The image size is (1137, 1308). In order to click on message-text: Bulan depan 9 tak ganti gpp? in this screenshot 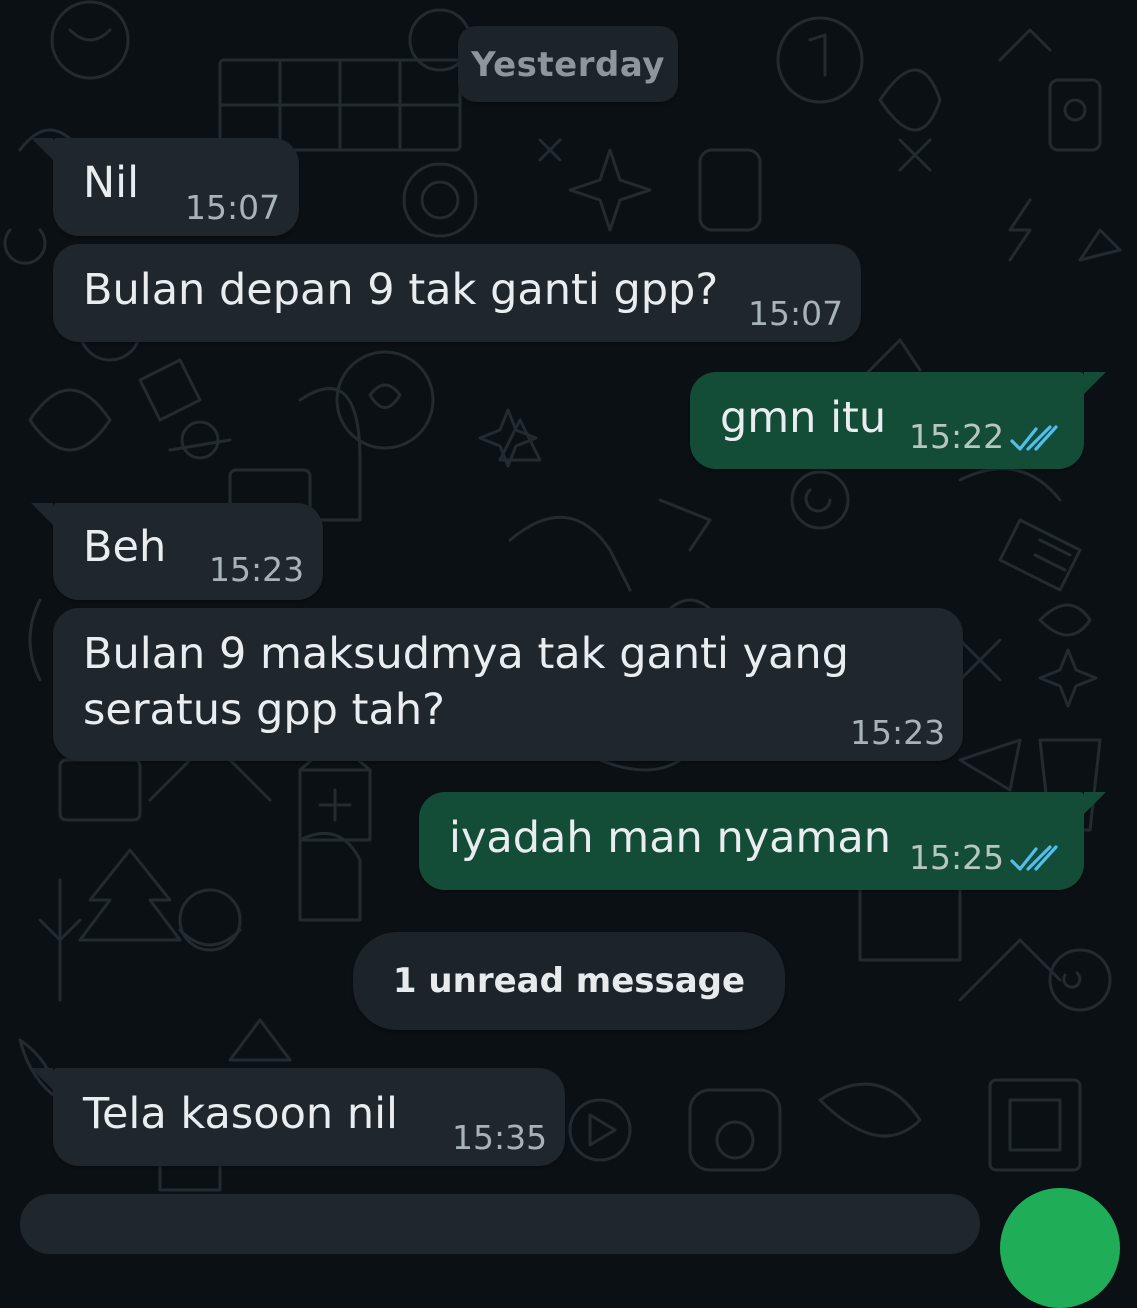, I will do `click(401, 290)`.